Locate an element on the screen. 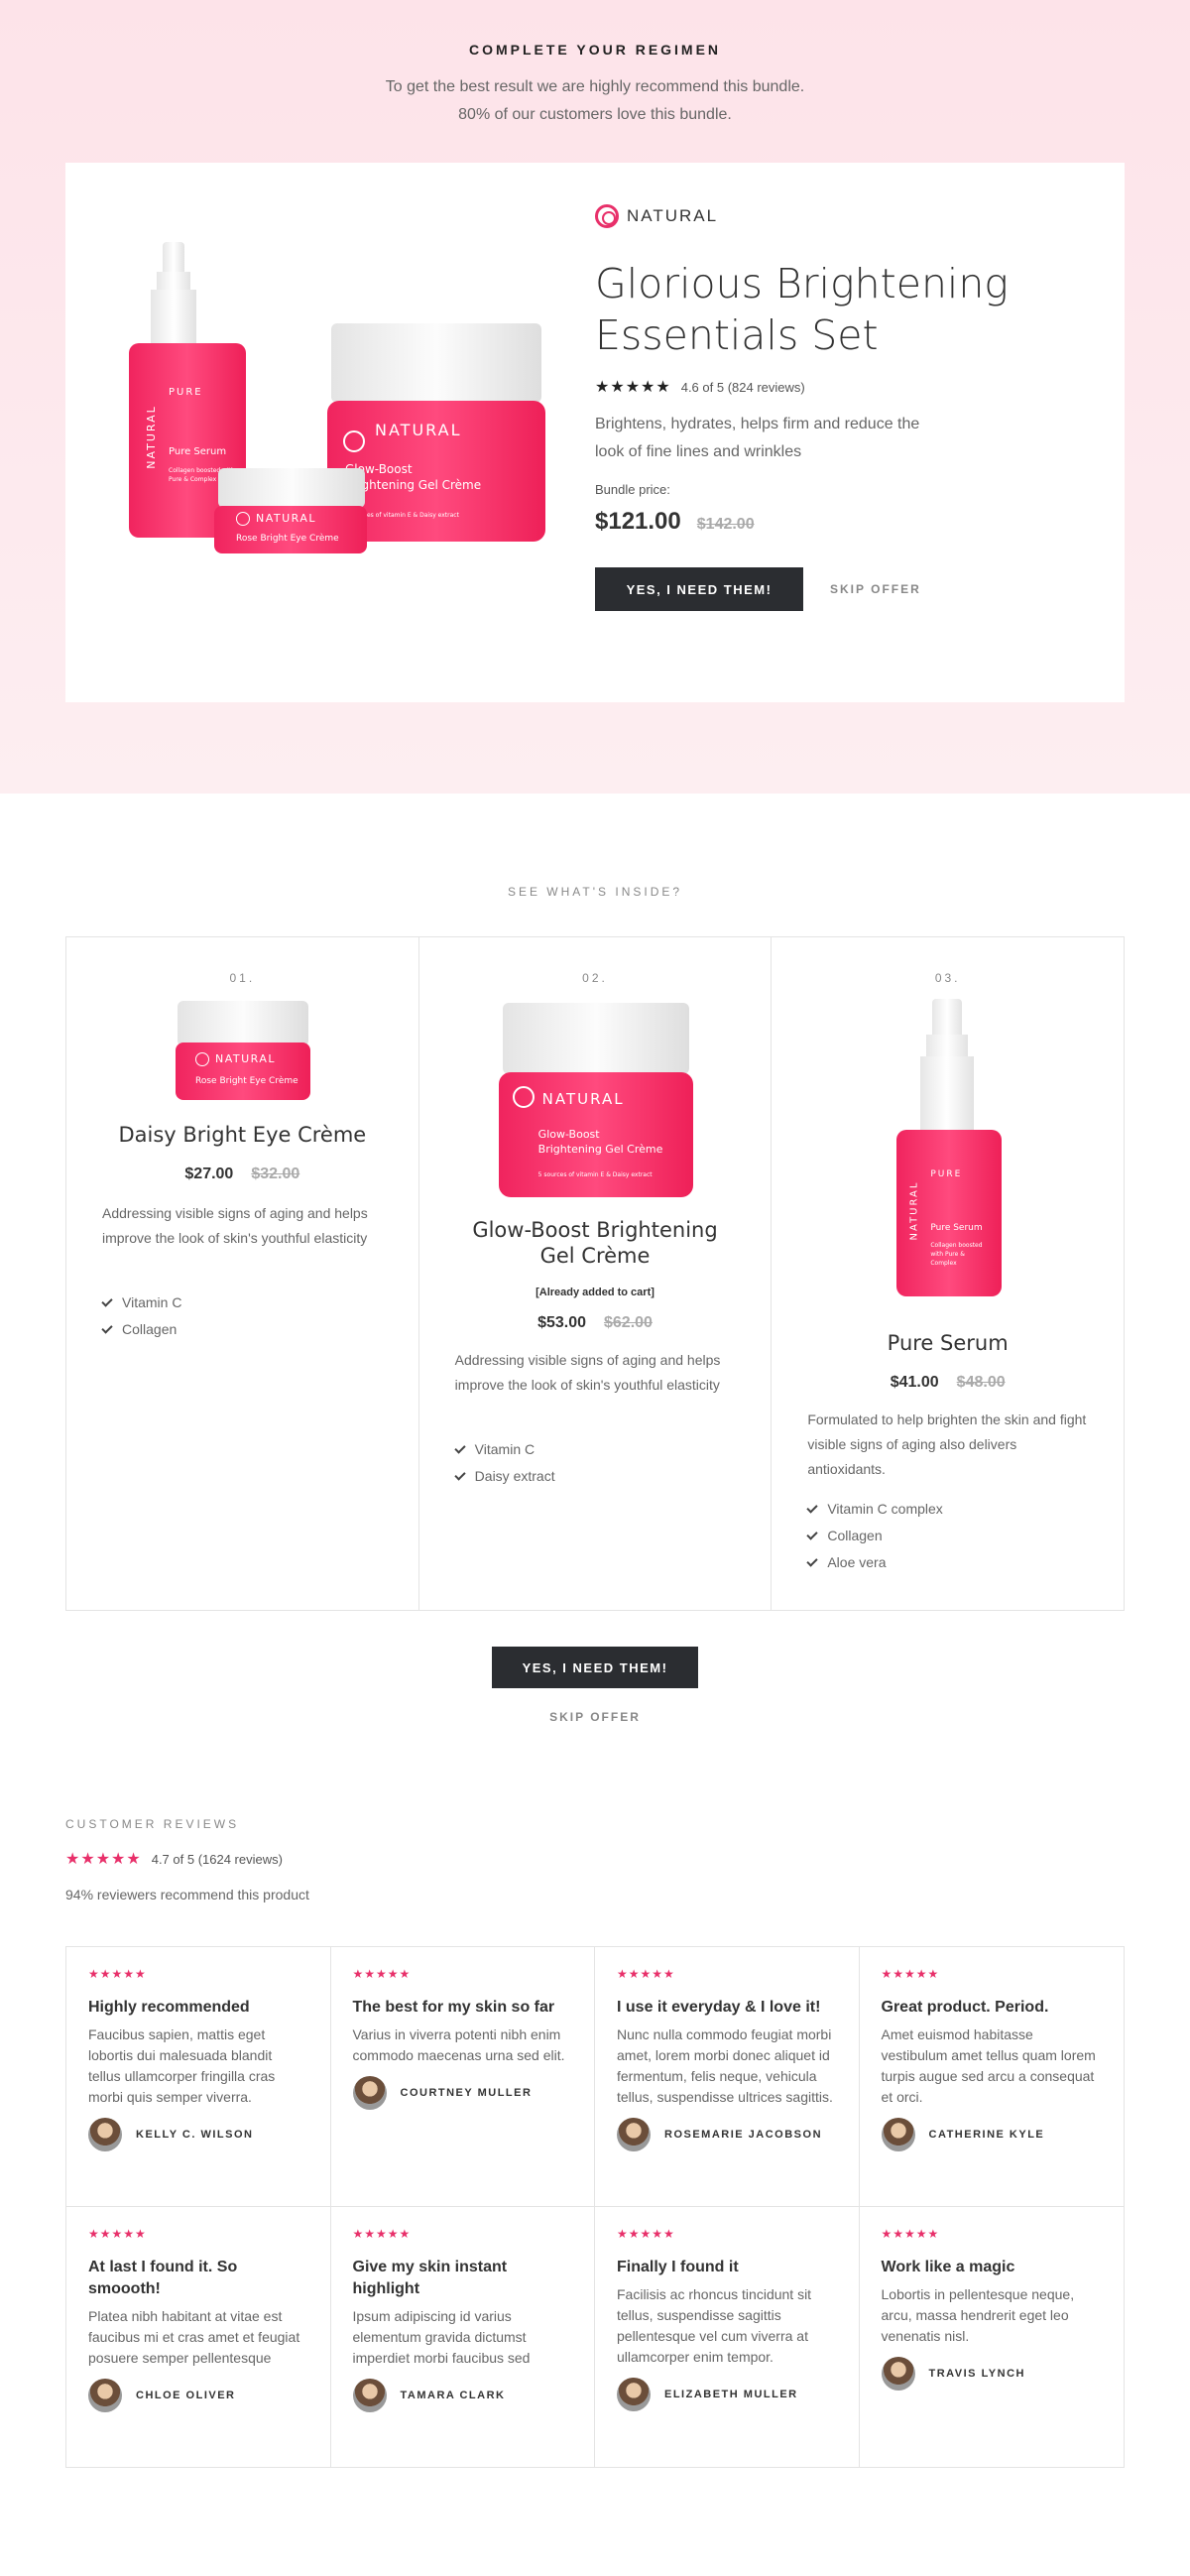 The image size is (1190, 2576). rating-text: 4.7 of 5 (1624 reviews) is located at coordinates (217, 1859).